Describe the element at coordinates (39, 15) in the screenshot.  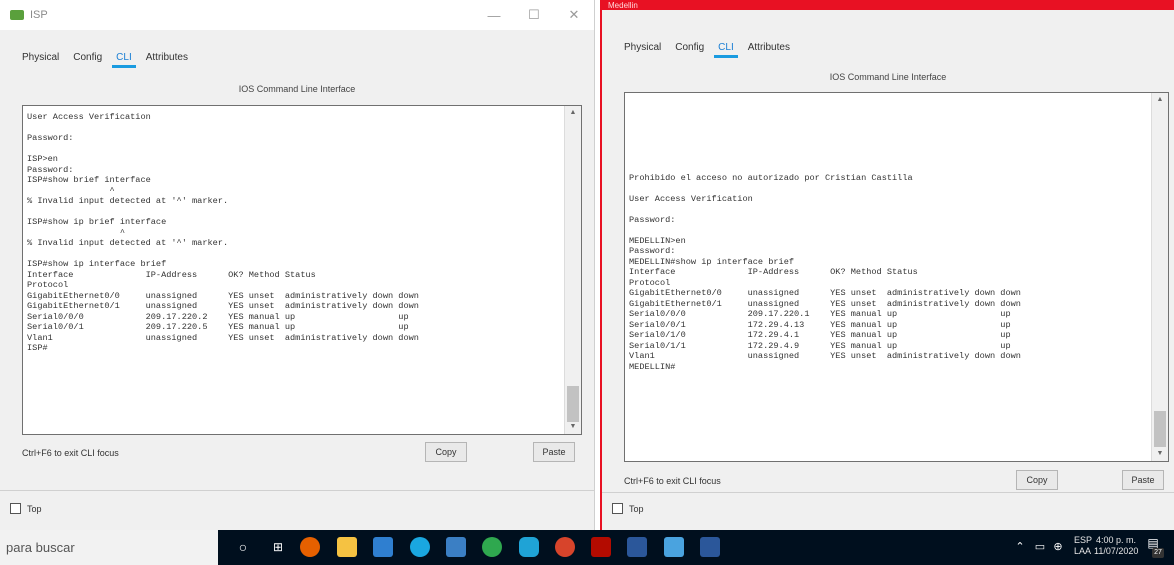
I see `window-title: ISP` at that location.